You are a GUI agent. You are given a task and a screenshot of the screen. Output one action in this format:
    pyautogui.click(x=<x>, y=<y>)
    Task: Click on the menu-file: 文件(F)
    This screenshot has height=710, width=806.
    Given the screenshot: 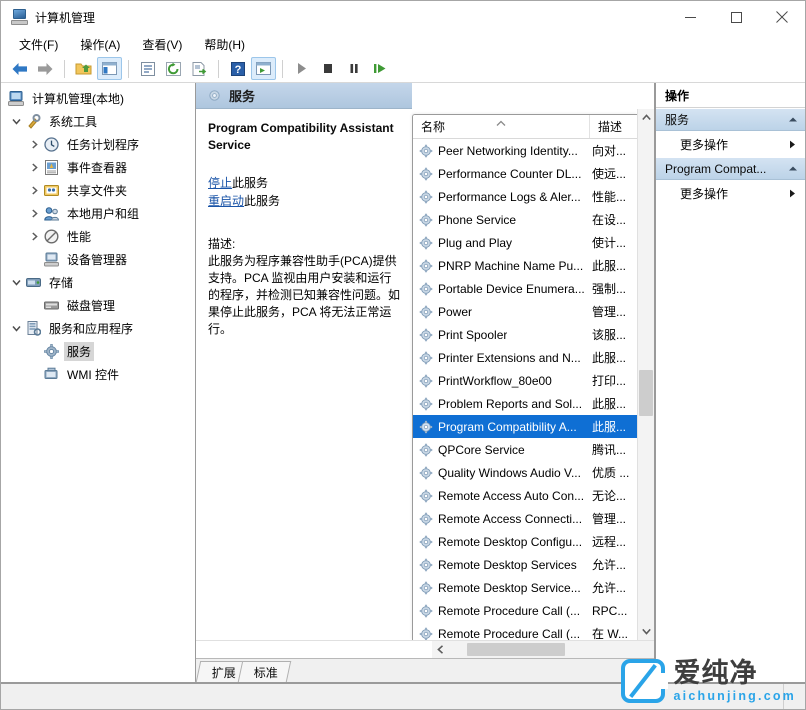 What is the action you would take?
    pyautogui.click(x=38, y=44)
    